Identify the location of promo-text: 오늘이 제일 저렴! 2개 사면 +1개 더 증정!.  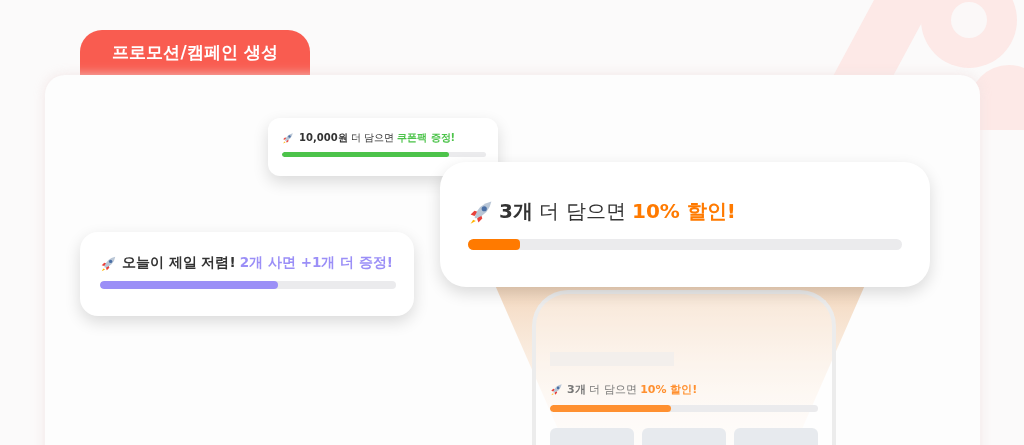
(257, 263).